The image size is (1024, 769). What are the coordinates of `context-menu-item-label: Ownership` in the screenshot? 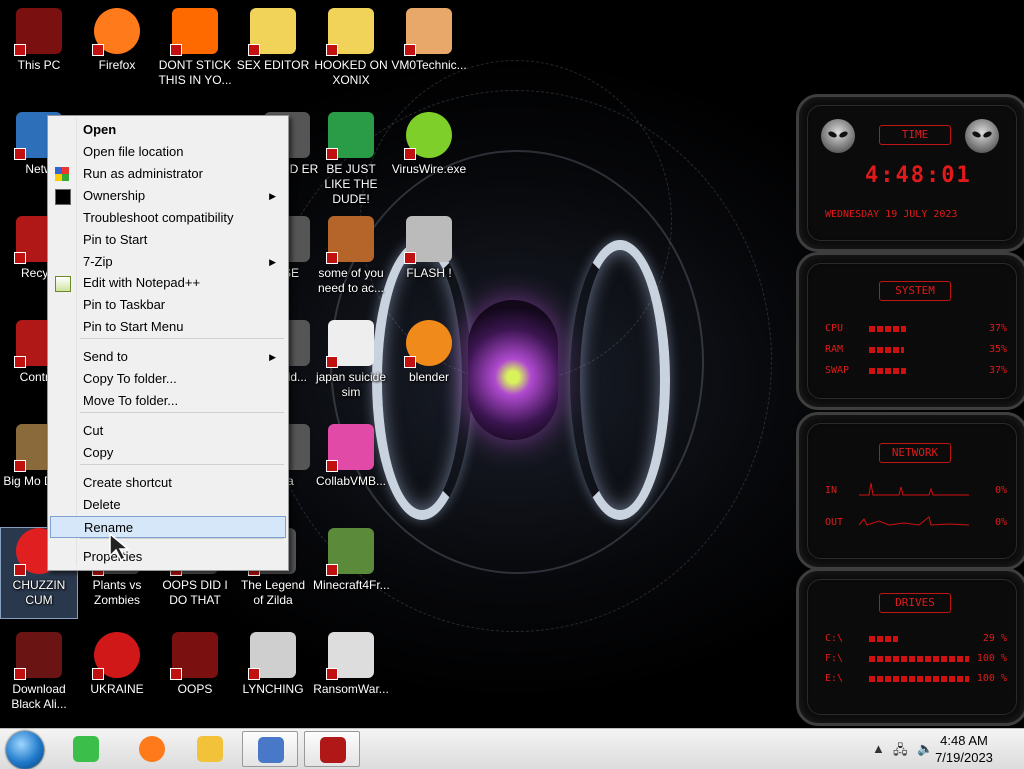 It's located at (114, 195).